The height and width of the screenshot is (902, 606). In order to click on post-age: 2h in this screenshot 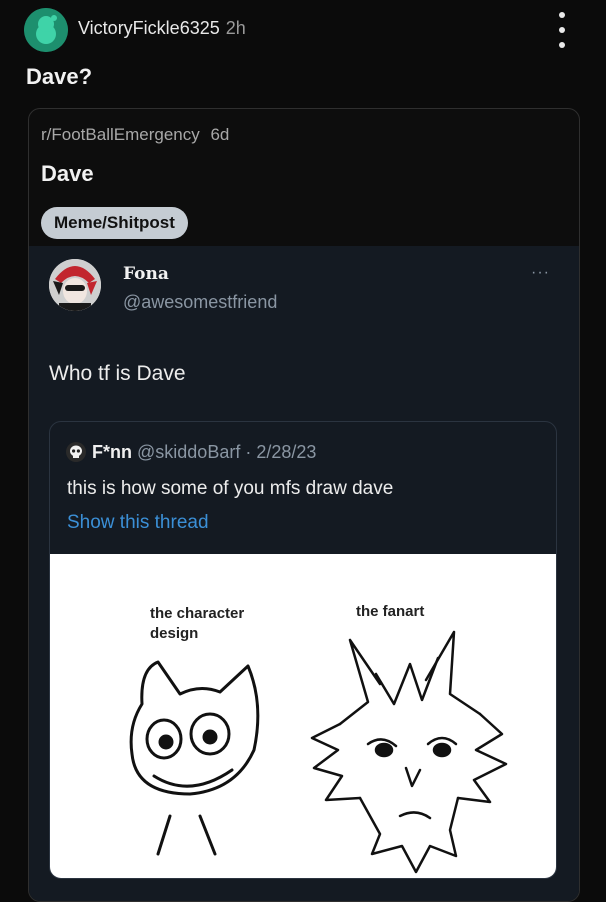, I will do `click(235, 28)`.